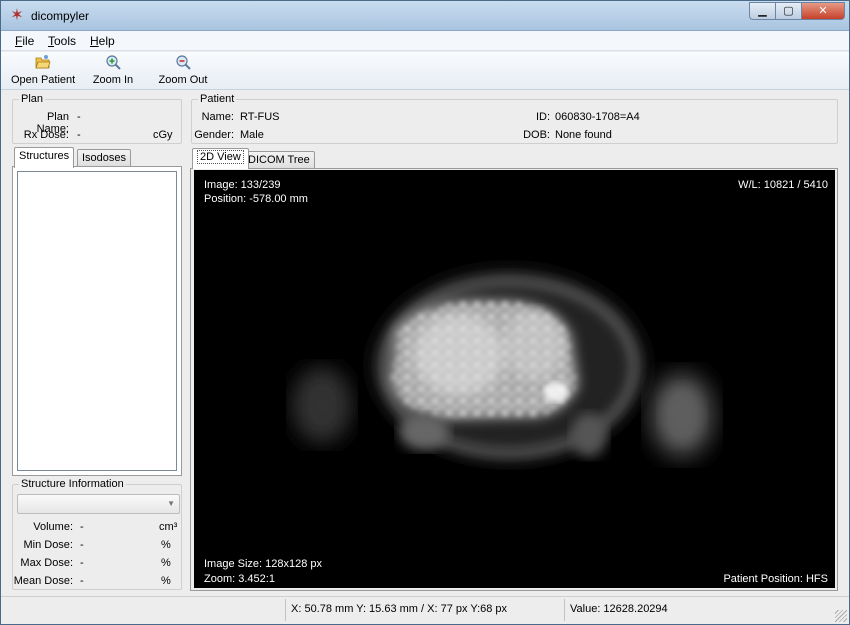 The width and height of the screenshot is (850, 625). What do you see at coordinates (32, 99) in the screenshot?
I see `plan-group-title: Plan` at bounding box center [32, 99].